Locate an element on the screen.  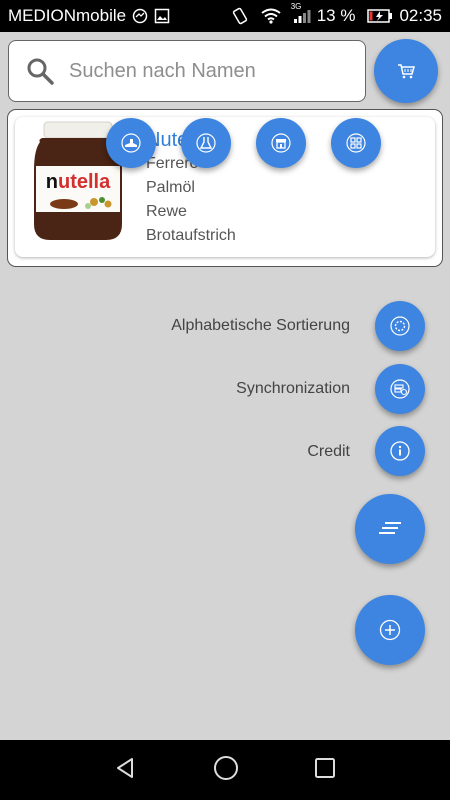
wifi-icon is located at coordinates (271, 16).